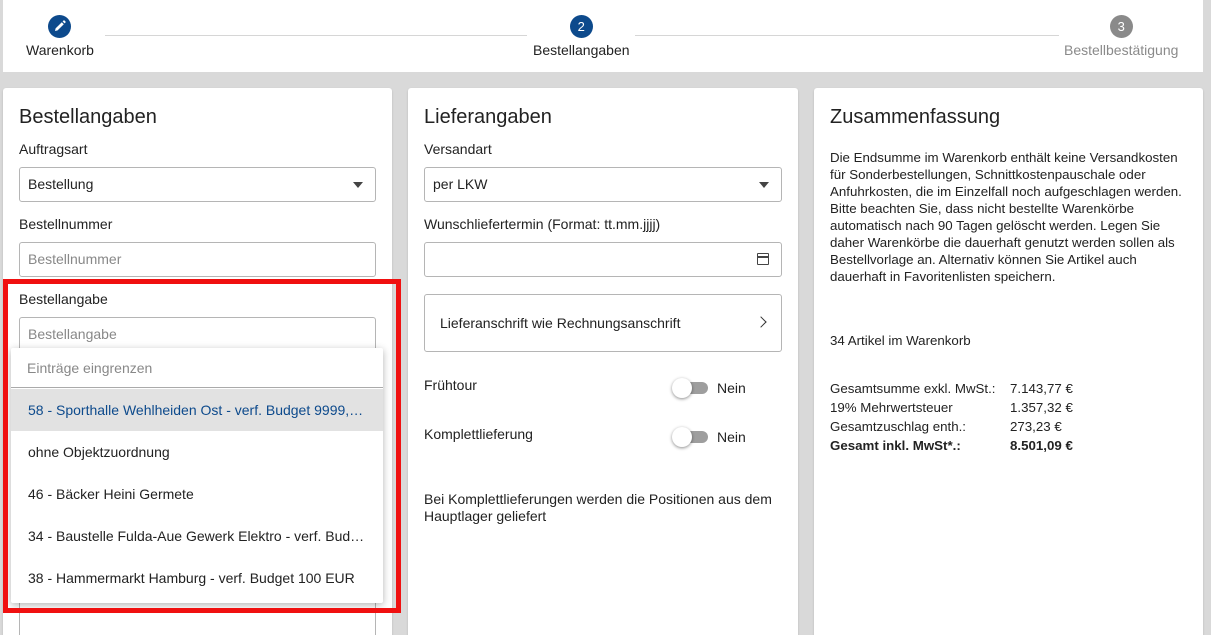 The height and width of the screenshot is (635, 1211). I want to click on chevron-right-icon, so click(761, 322).